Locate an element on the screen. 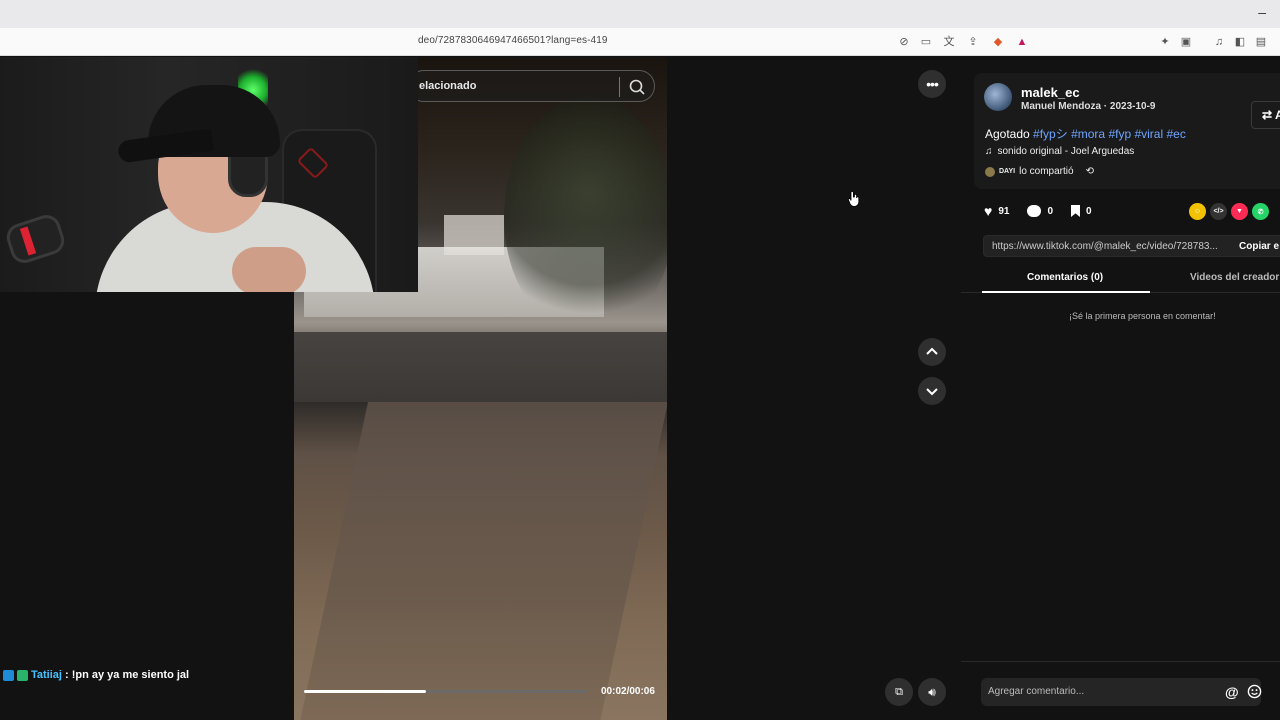  mouse-cursor-icon is located at coordinates (854, 199).